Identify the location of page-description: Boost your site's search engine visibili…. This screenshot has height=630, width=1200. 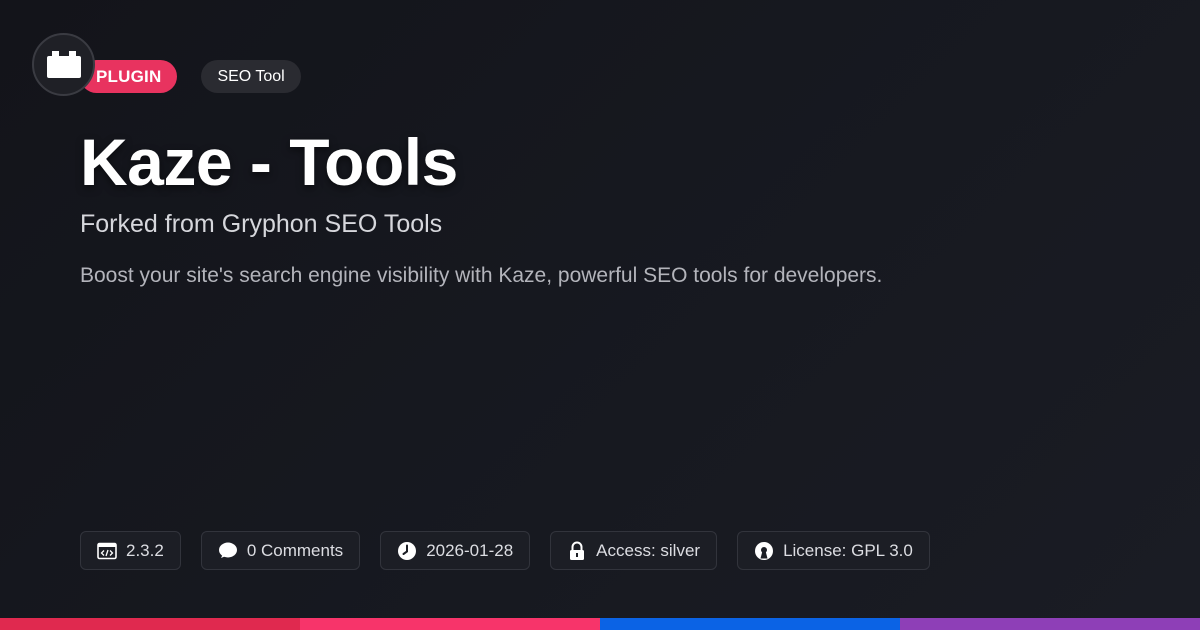
(481, 275).